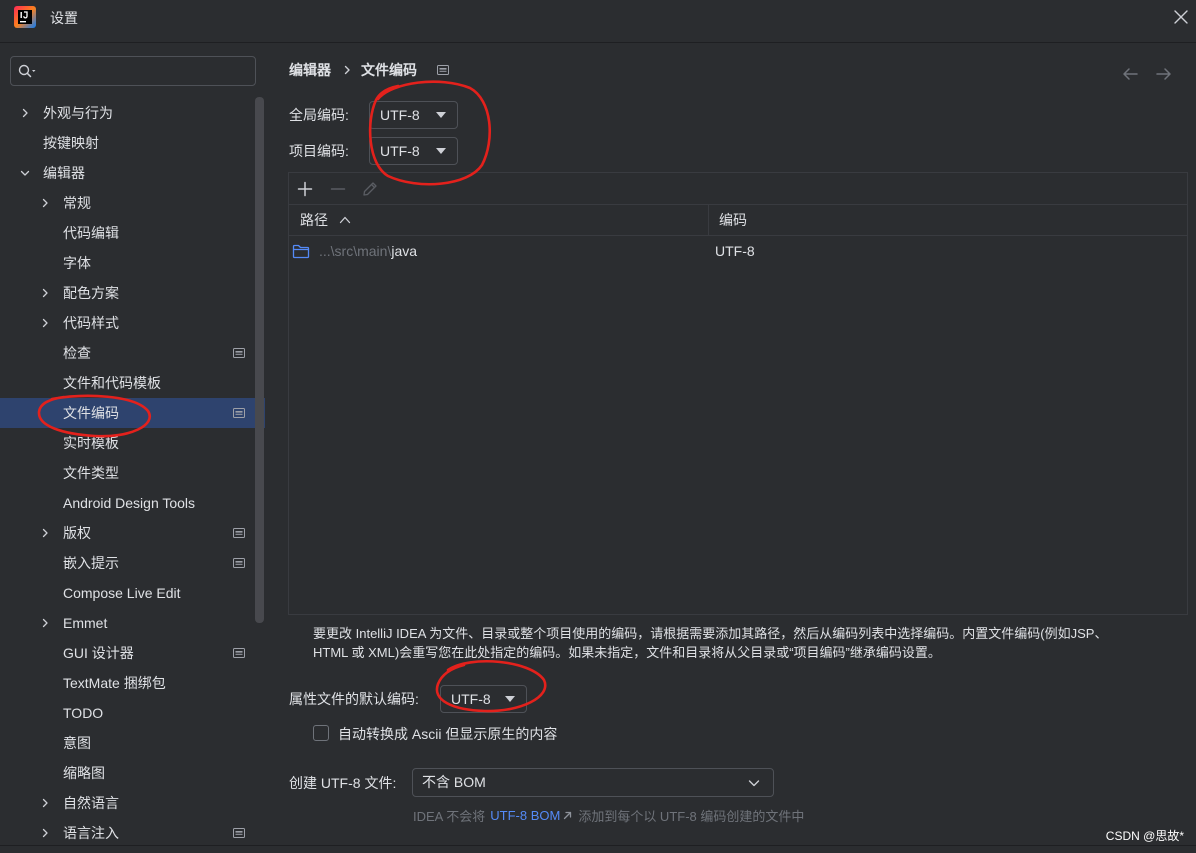 Image resolution: width=1196 pixels, height=853 pixels. Describe the element at coordinates (321, 733) in the screenshot. I see `ascii-checkbox` at that location.